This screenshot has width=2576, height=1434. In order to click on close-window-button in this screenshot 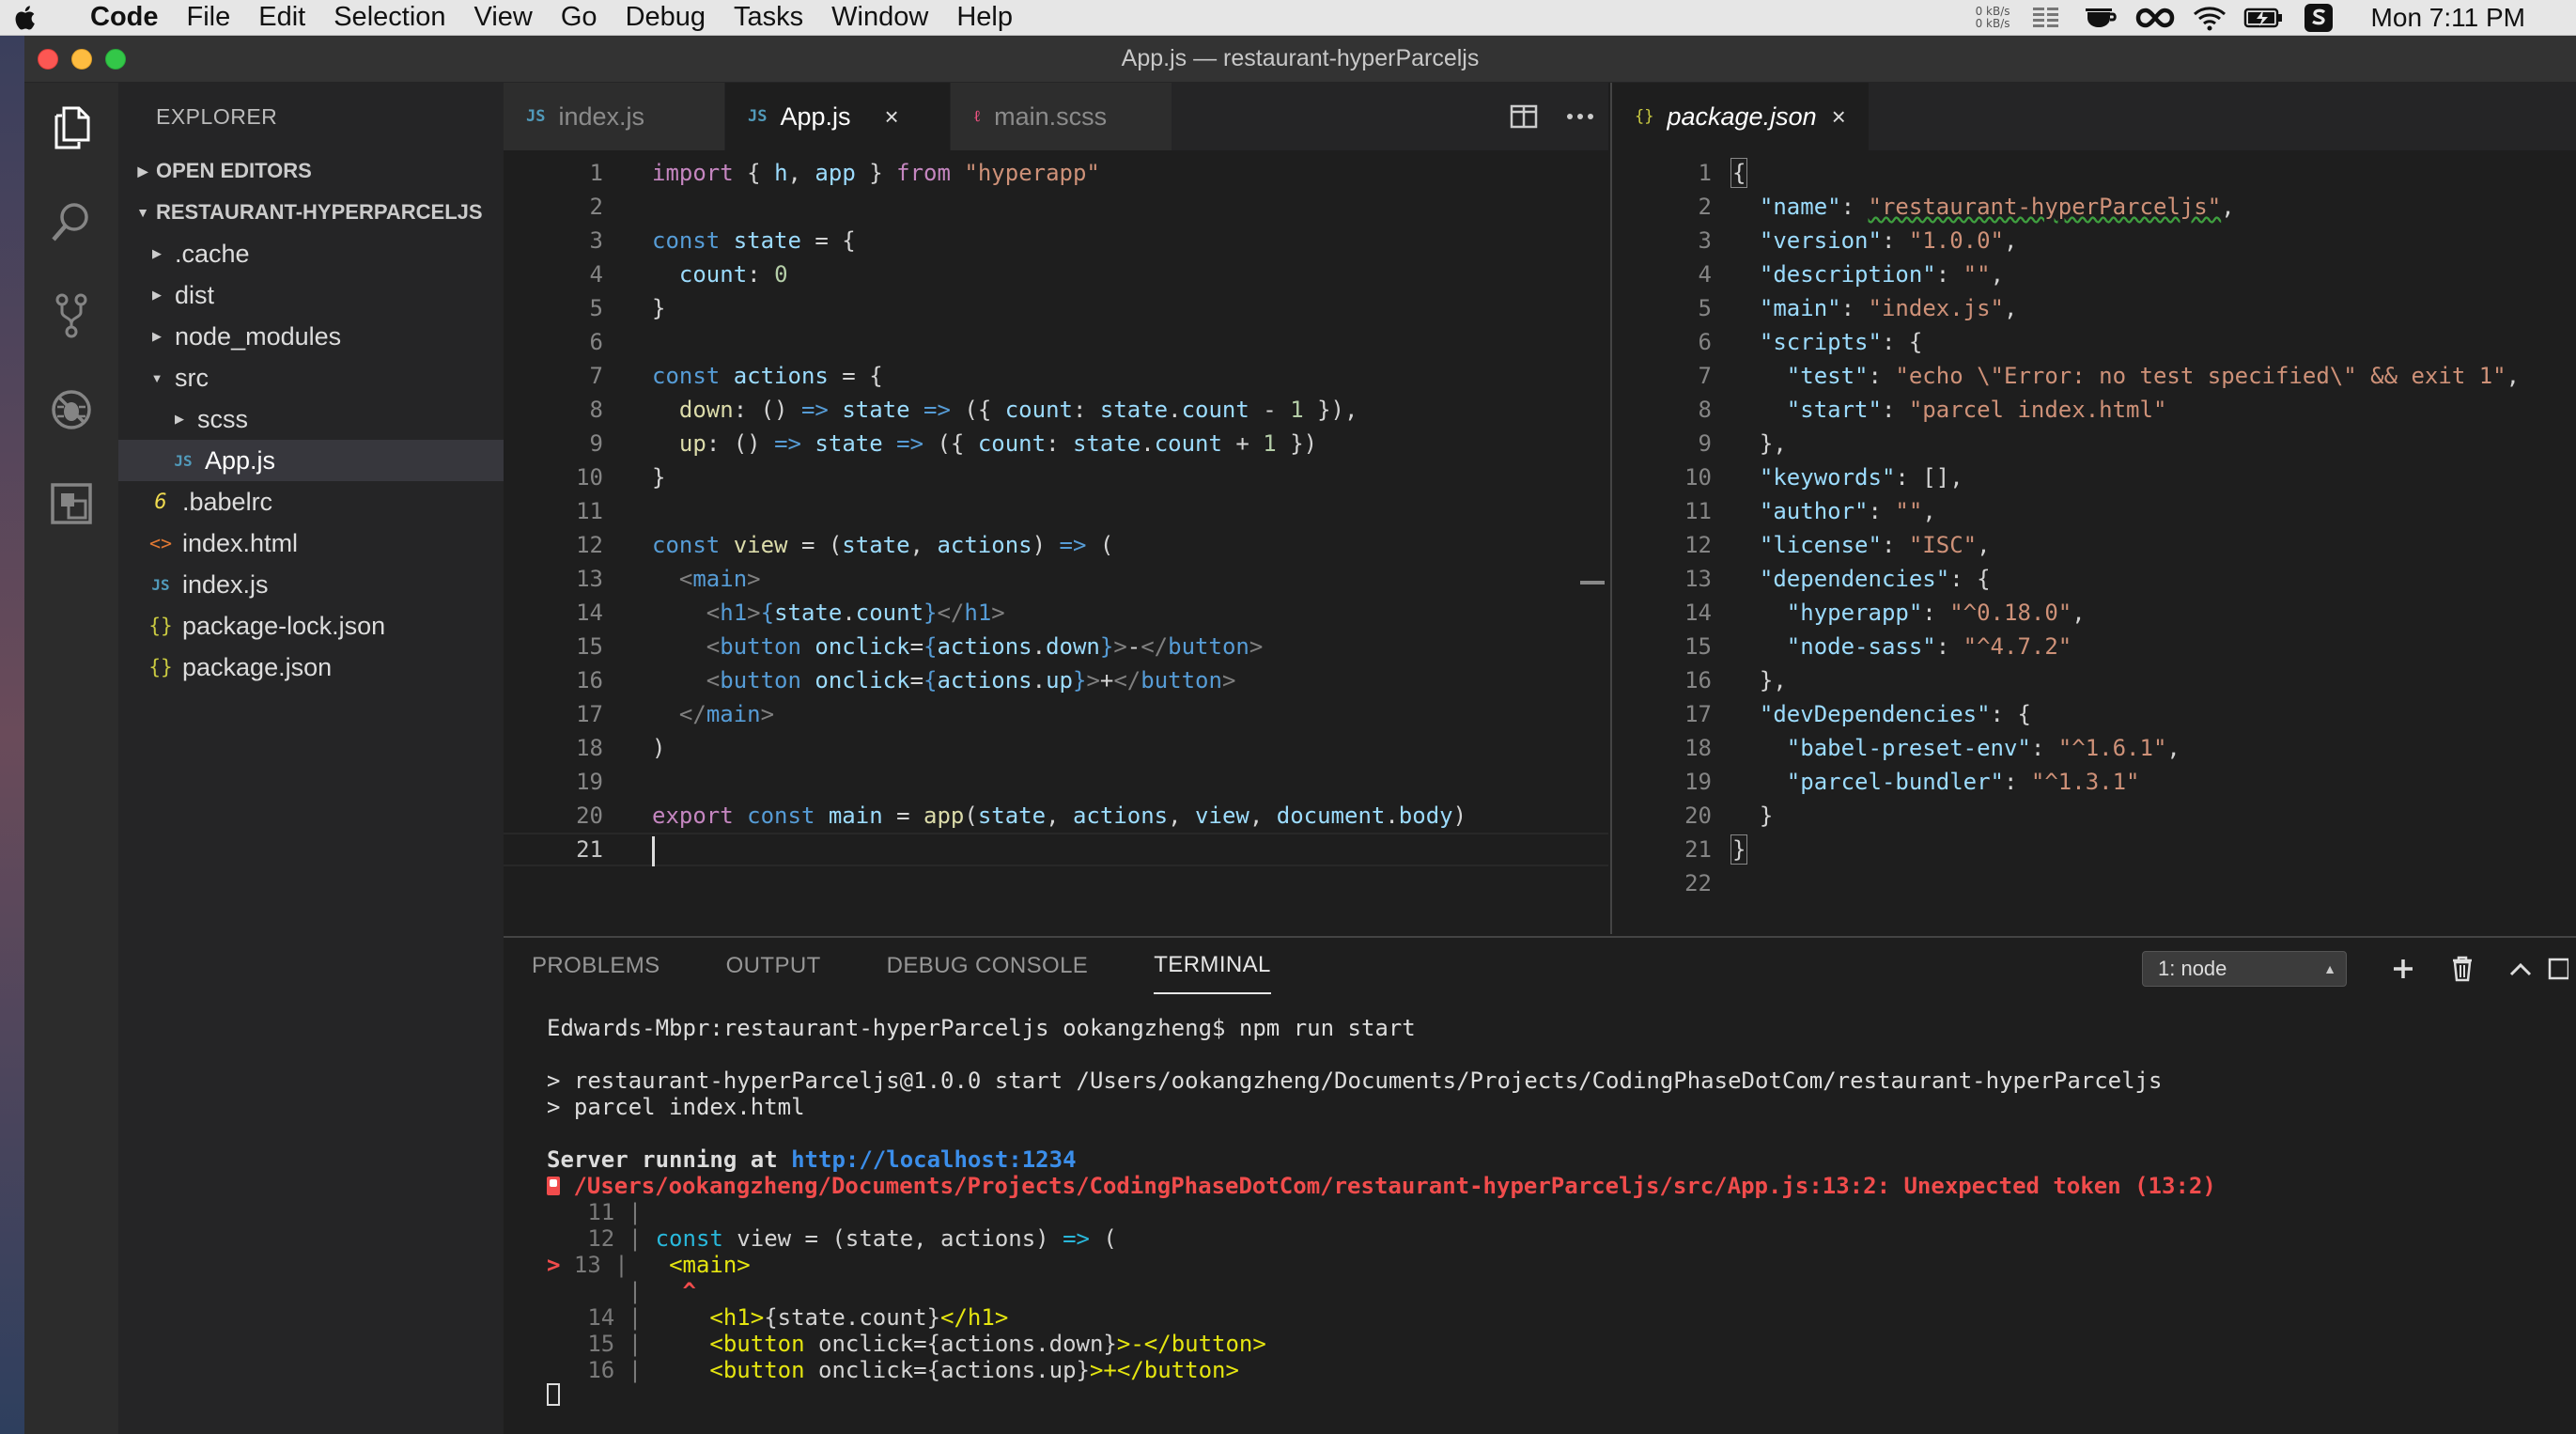, I will do `click(48, 60)`.